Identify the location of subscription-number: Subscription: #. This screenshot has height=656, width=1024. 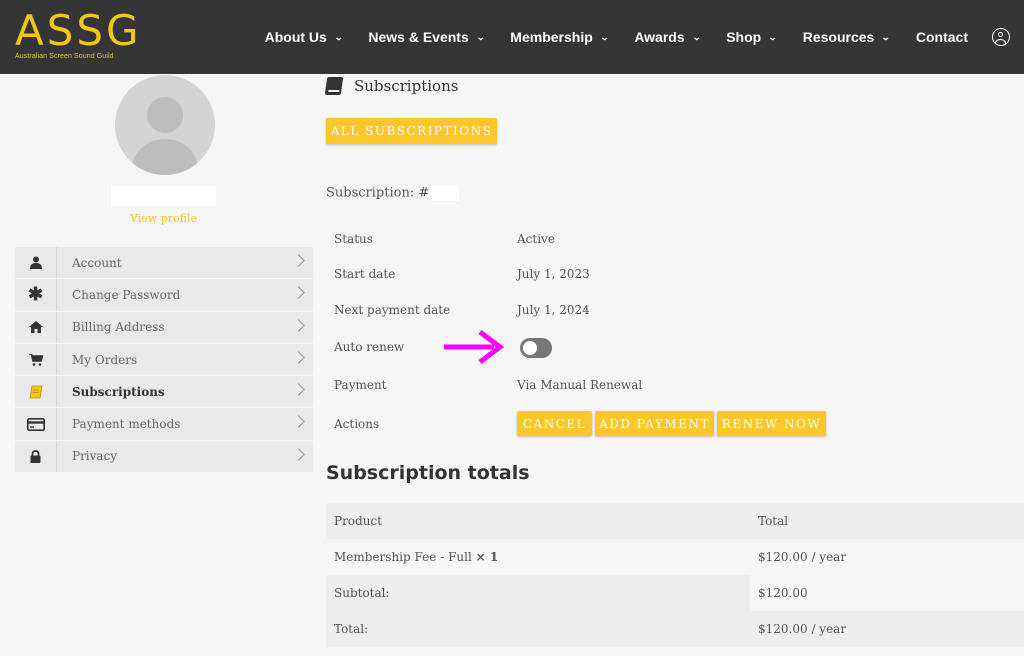
(393, 193).